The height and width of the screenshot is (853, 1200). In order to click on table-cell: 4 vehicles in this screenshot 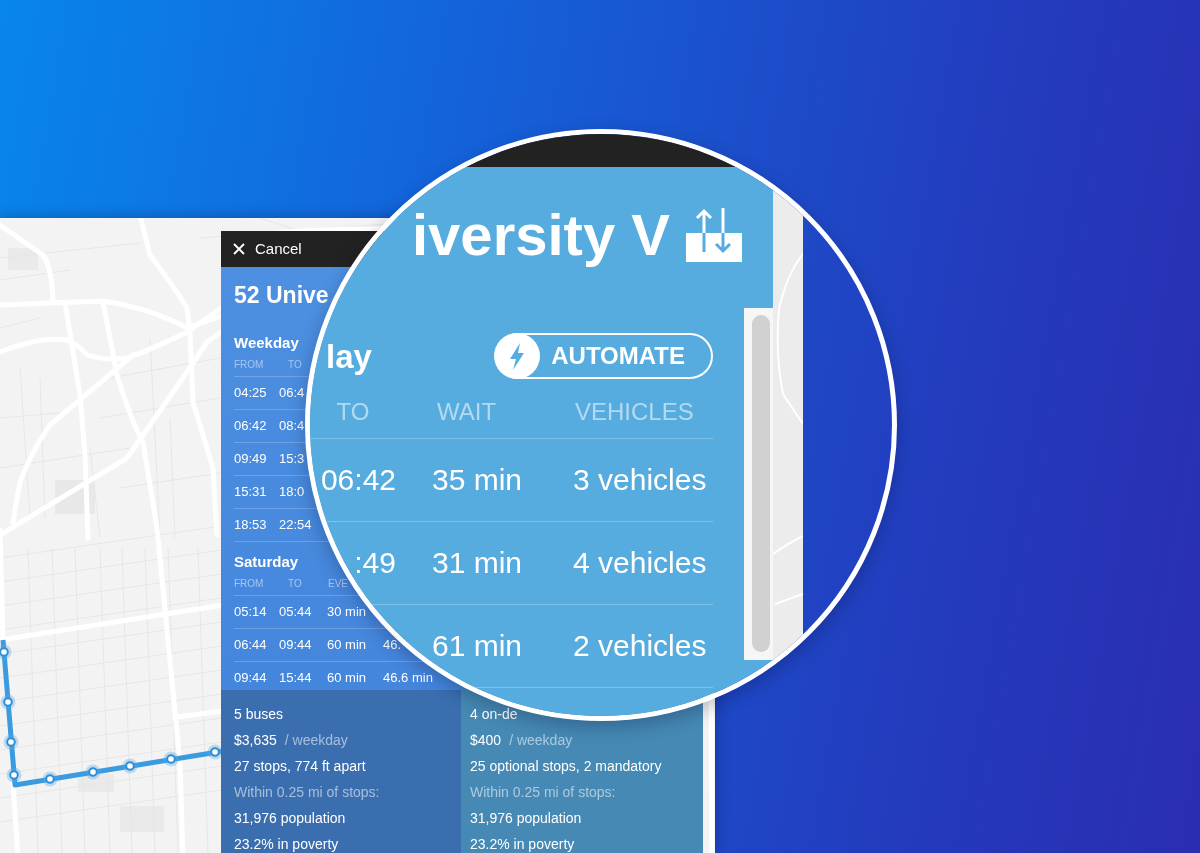, I will do `click(640, 563)`.